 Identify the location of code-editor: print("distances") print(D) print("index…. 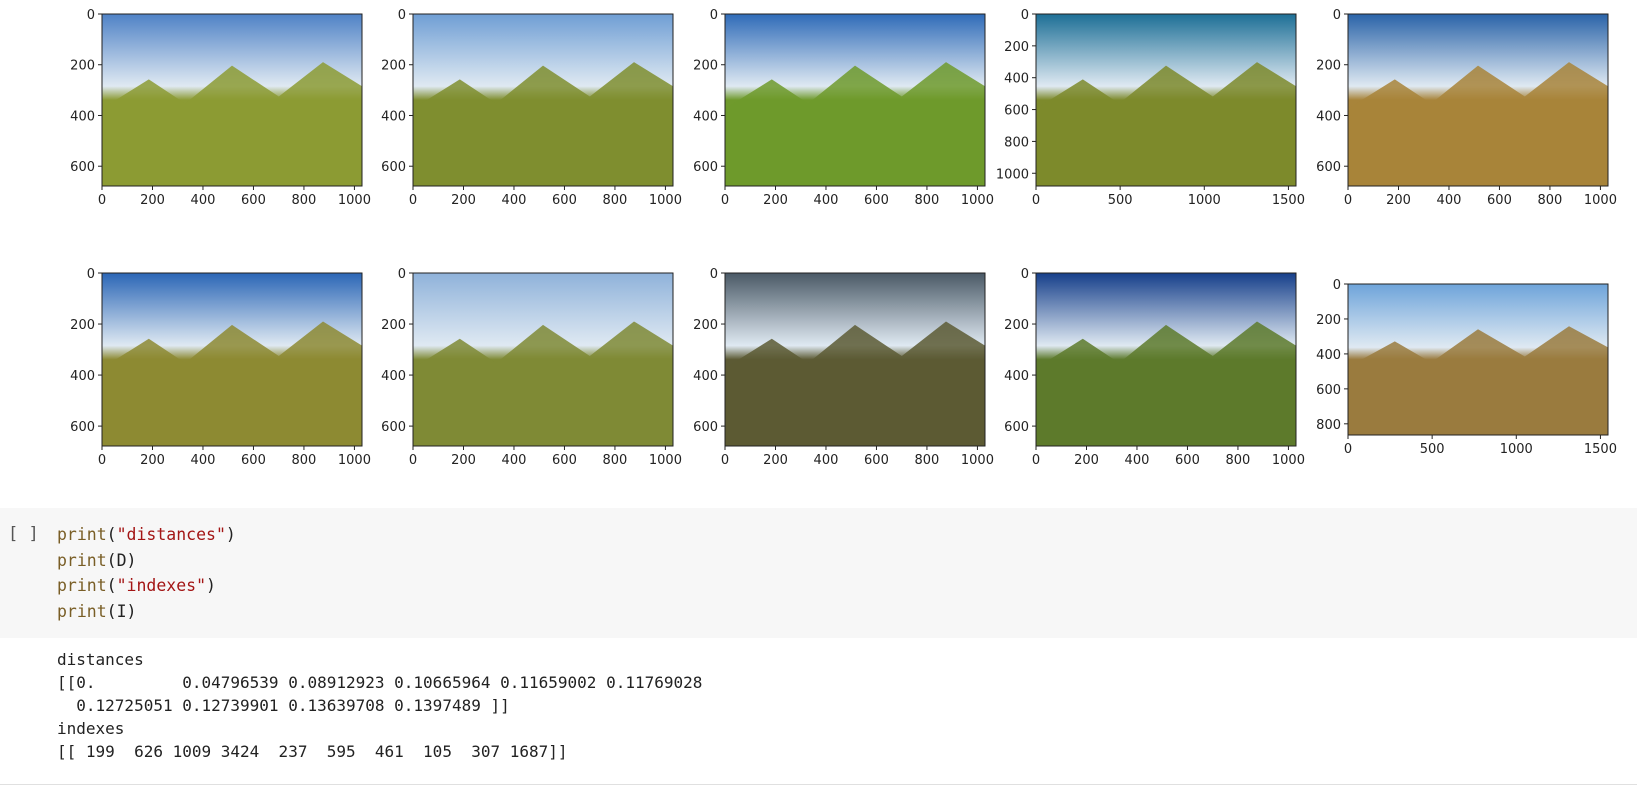
(146, 573).